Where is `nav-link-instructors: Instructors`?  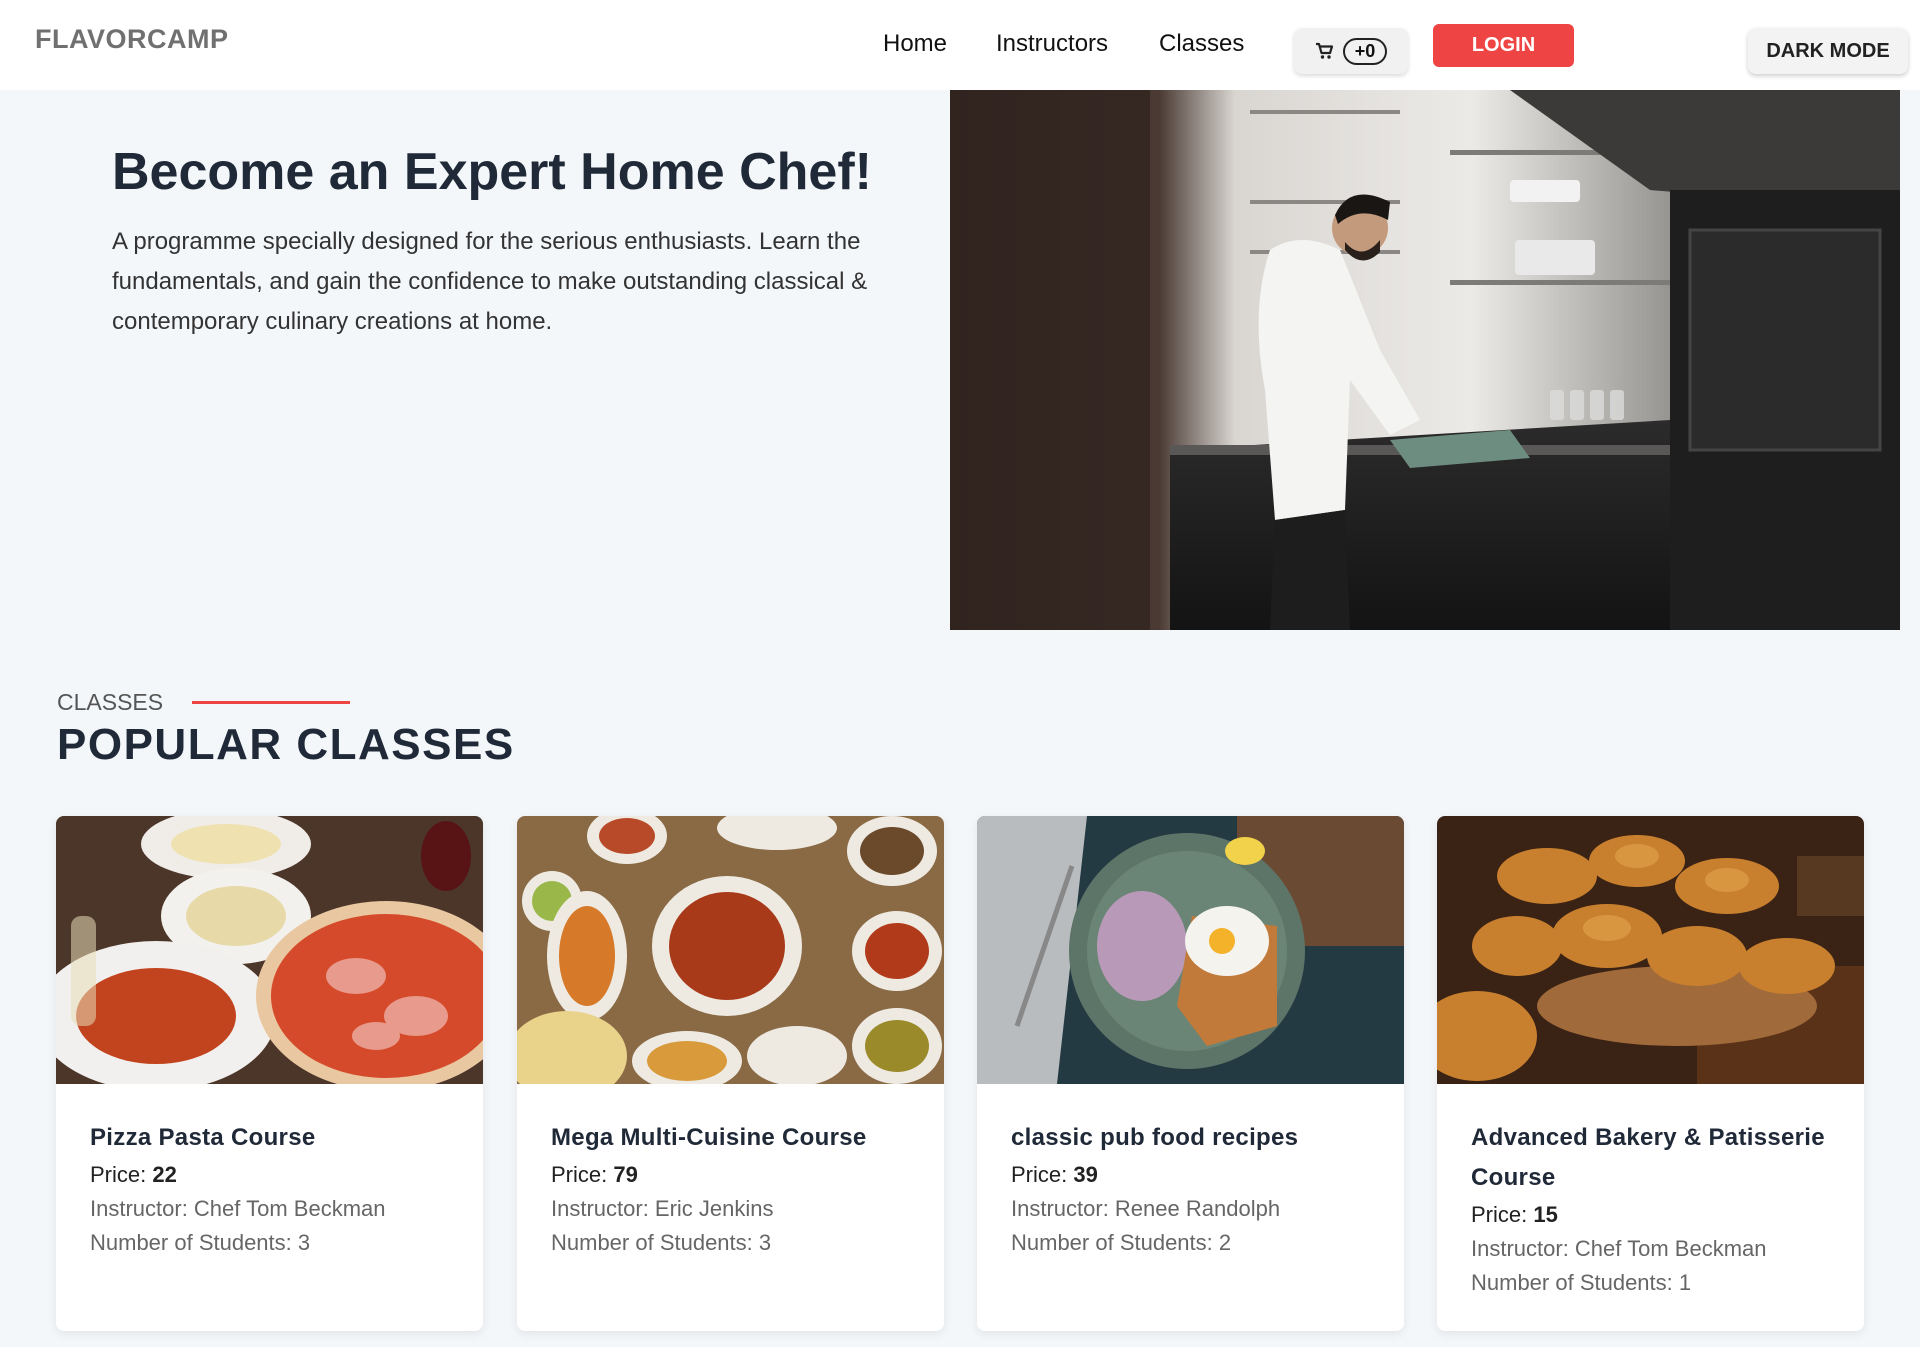 nav-link-instructors: Instructors is located at coordinates (1052, 44).